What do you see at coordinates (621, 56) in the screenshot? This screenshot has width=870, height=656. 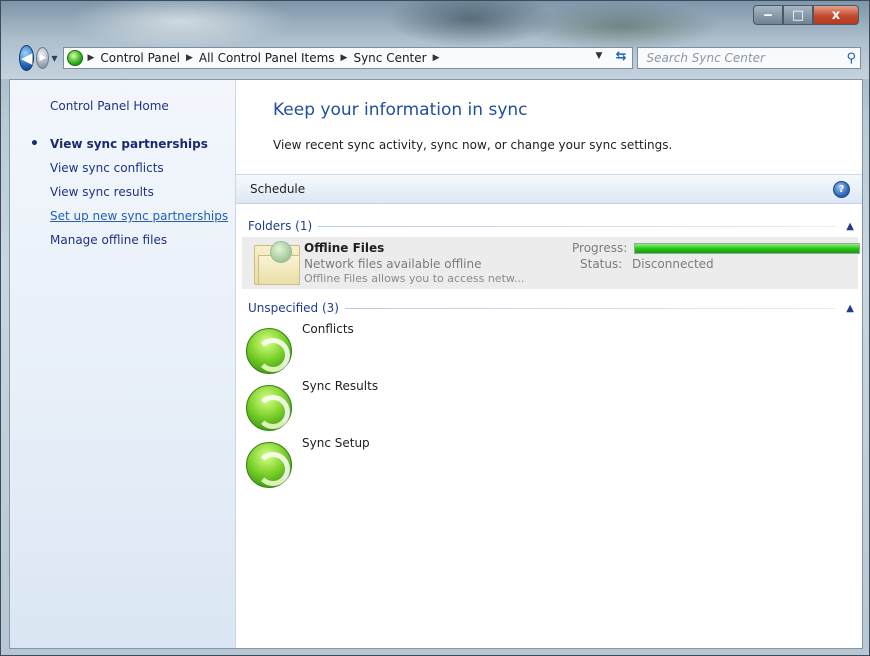 I see `refresh-icon: ⇆` at bounding box center [621, 56].